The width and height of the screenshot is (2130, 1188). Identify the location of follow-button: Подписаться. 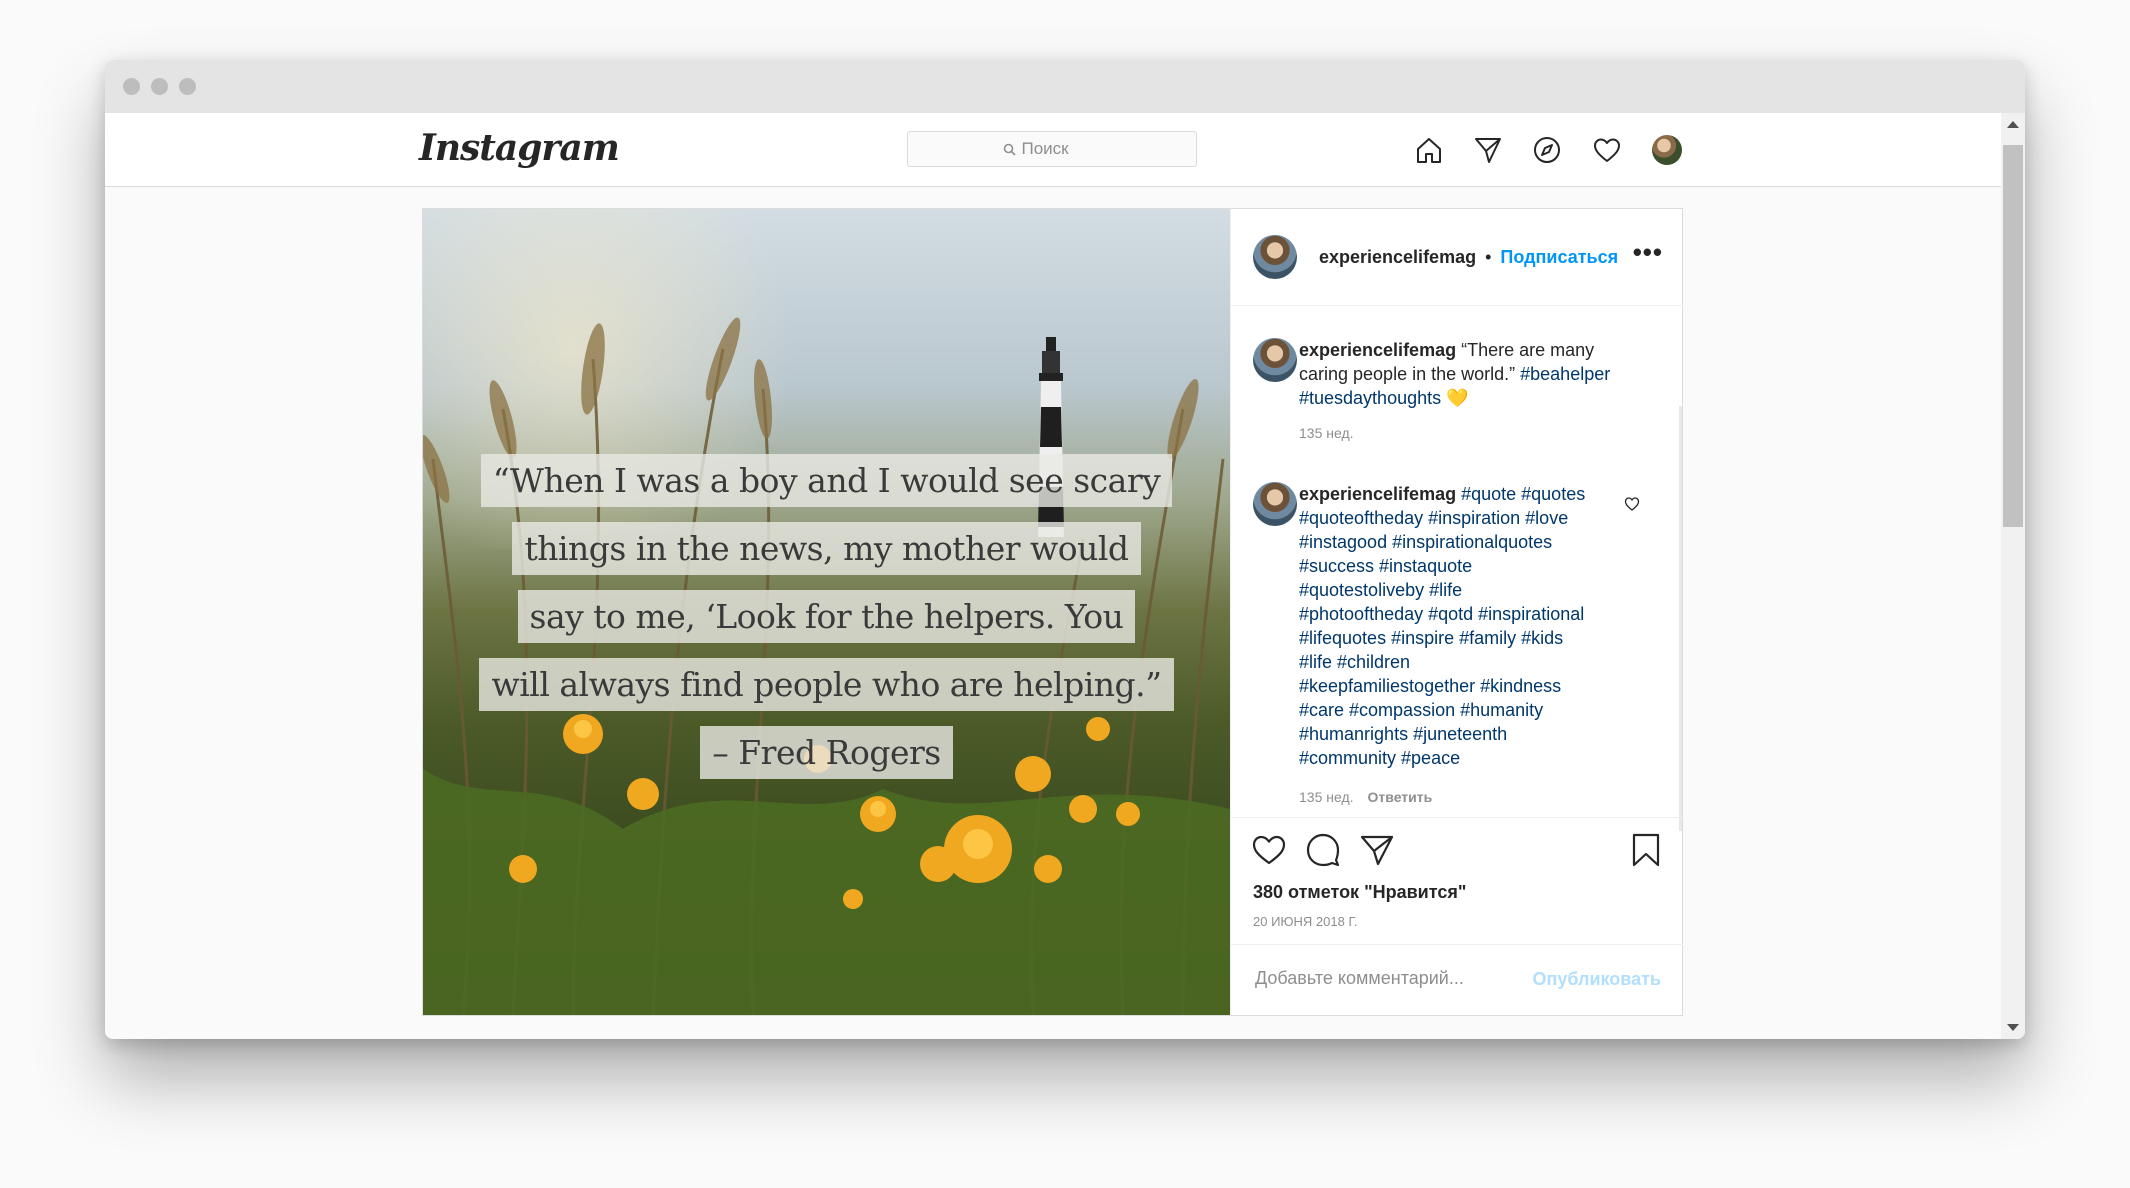
(1559, 257).